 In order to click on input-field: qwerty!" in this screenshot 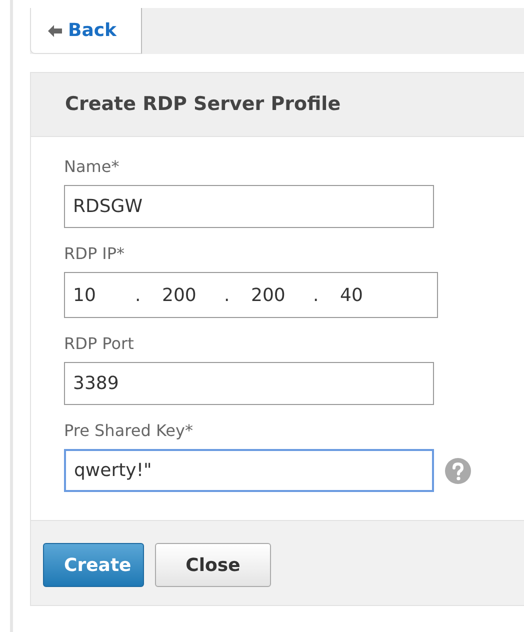, I will do `click(249, 470)`.